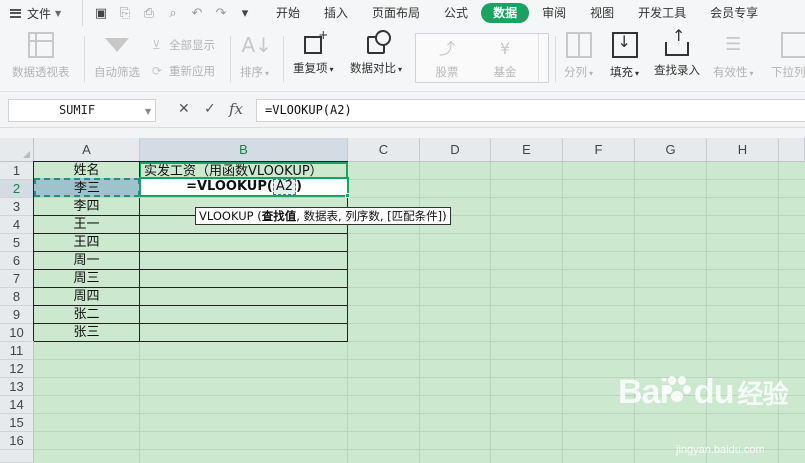 Image resolution: width=805 pixels, height=463 pixels. What do you see at coordinates (87, 315) in the screenshot?
I see `cell-a9: 张二` at bounding box center [87, 315].